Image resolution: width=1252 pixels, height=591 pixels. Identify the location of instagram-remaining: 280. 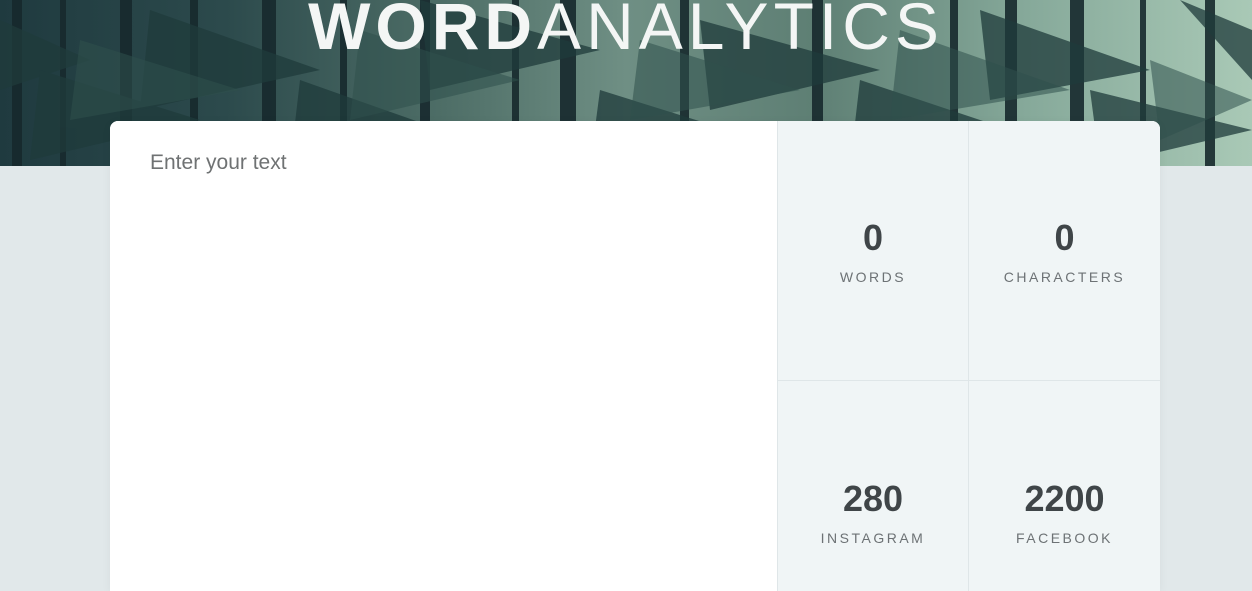
(873, 498).